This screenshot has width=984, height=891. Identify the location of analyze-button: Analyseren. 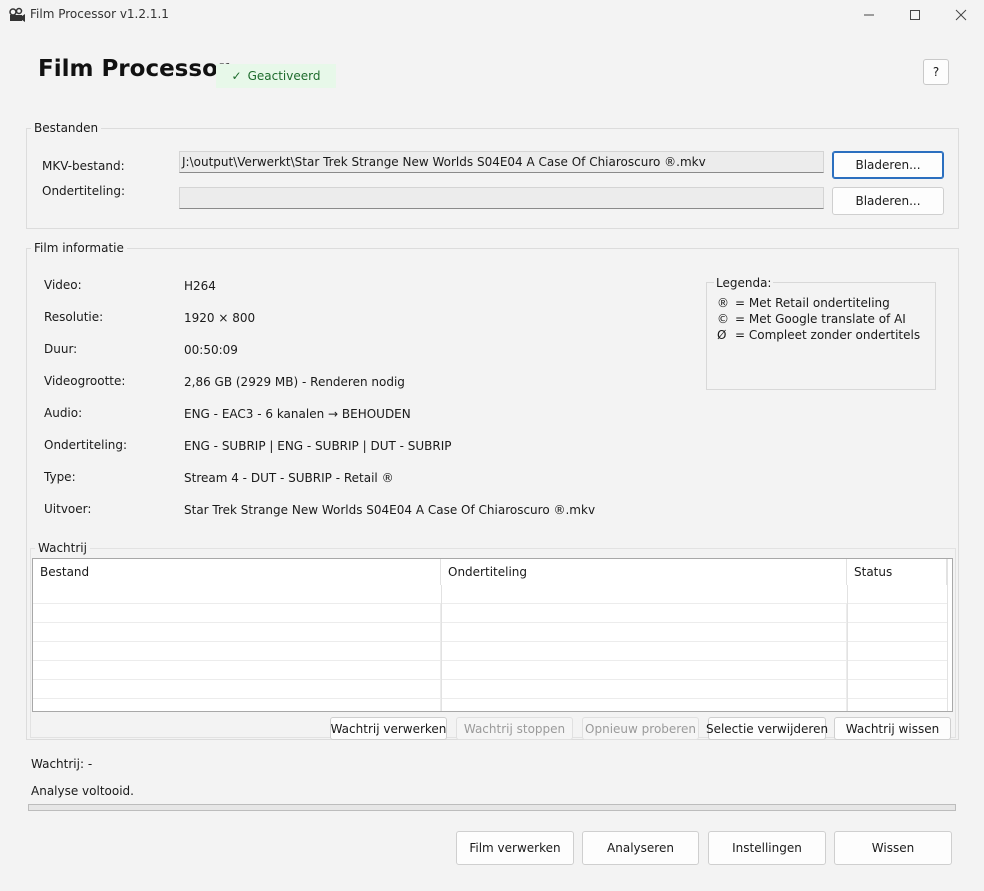
(640, 848).